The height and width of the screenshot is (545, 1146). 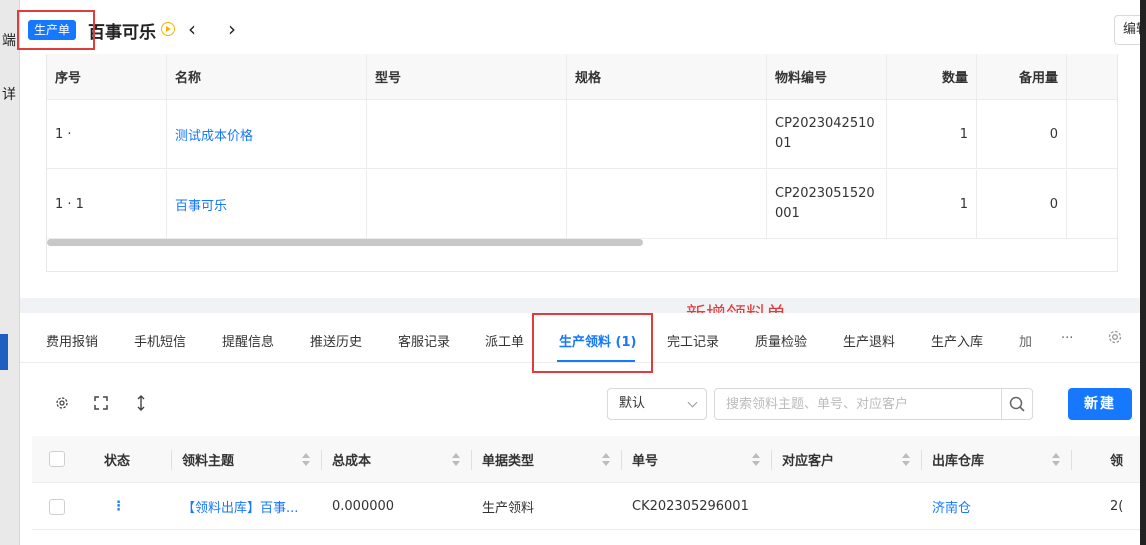 What do you see at coordinates (424, 340) in the screenshot?
I see `tab-service-record: 客服记录` at bounding box center [424, 340].